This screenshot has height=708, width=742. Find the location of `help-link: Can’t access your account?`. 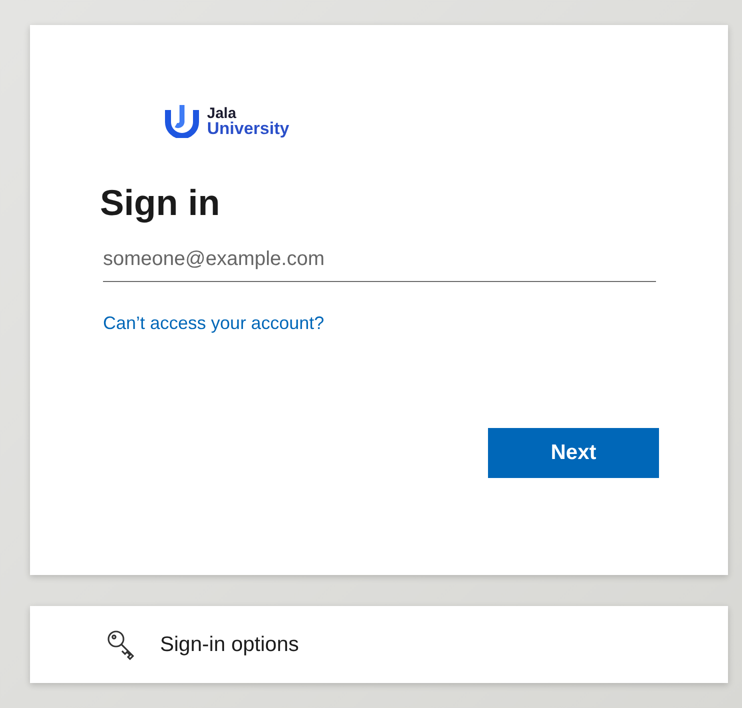

help-link: Can’t access your account? is located at coordinates (213, 323).